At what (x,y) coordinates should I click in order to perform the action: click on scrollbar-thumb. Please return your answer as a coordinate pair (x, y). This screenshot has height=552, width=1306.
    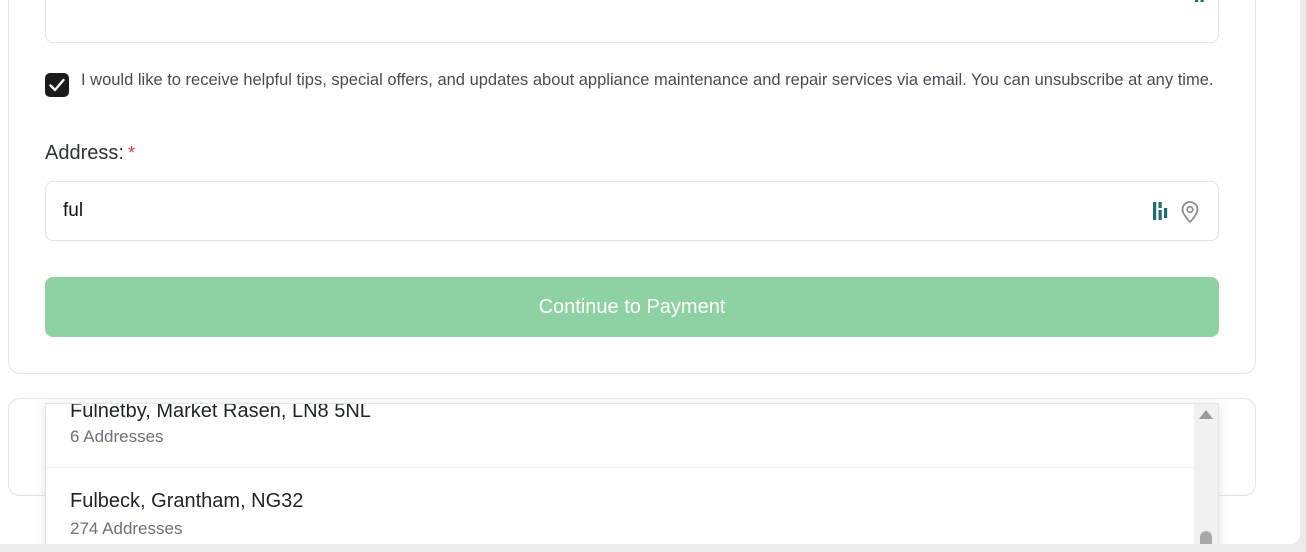
    Looking at the image, I should click on (1206, 537).